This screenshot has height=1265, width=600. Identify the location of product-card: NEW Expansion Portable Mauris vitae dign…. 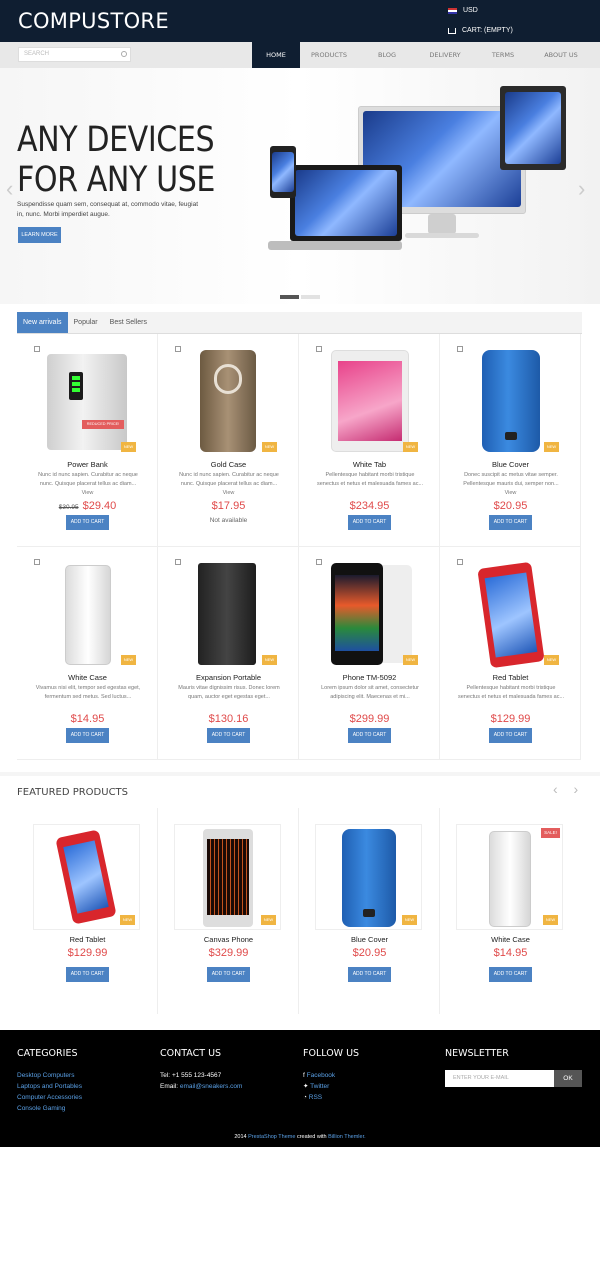
(228, 653).